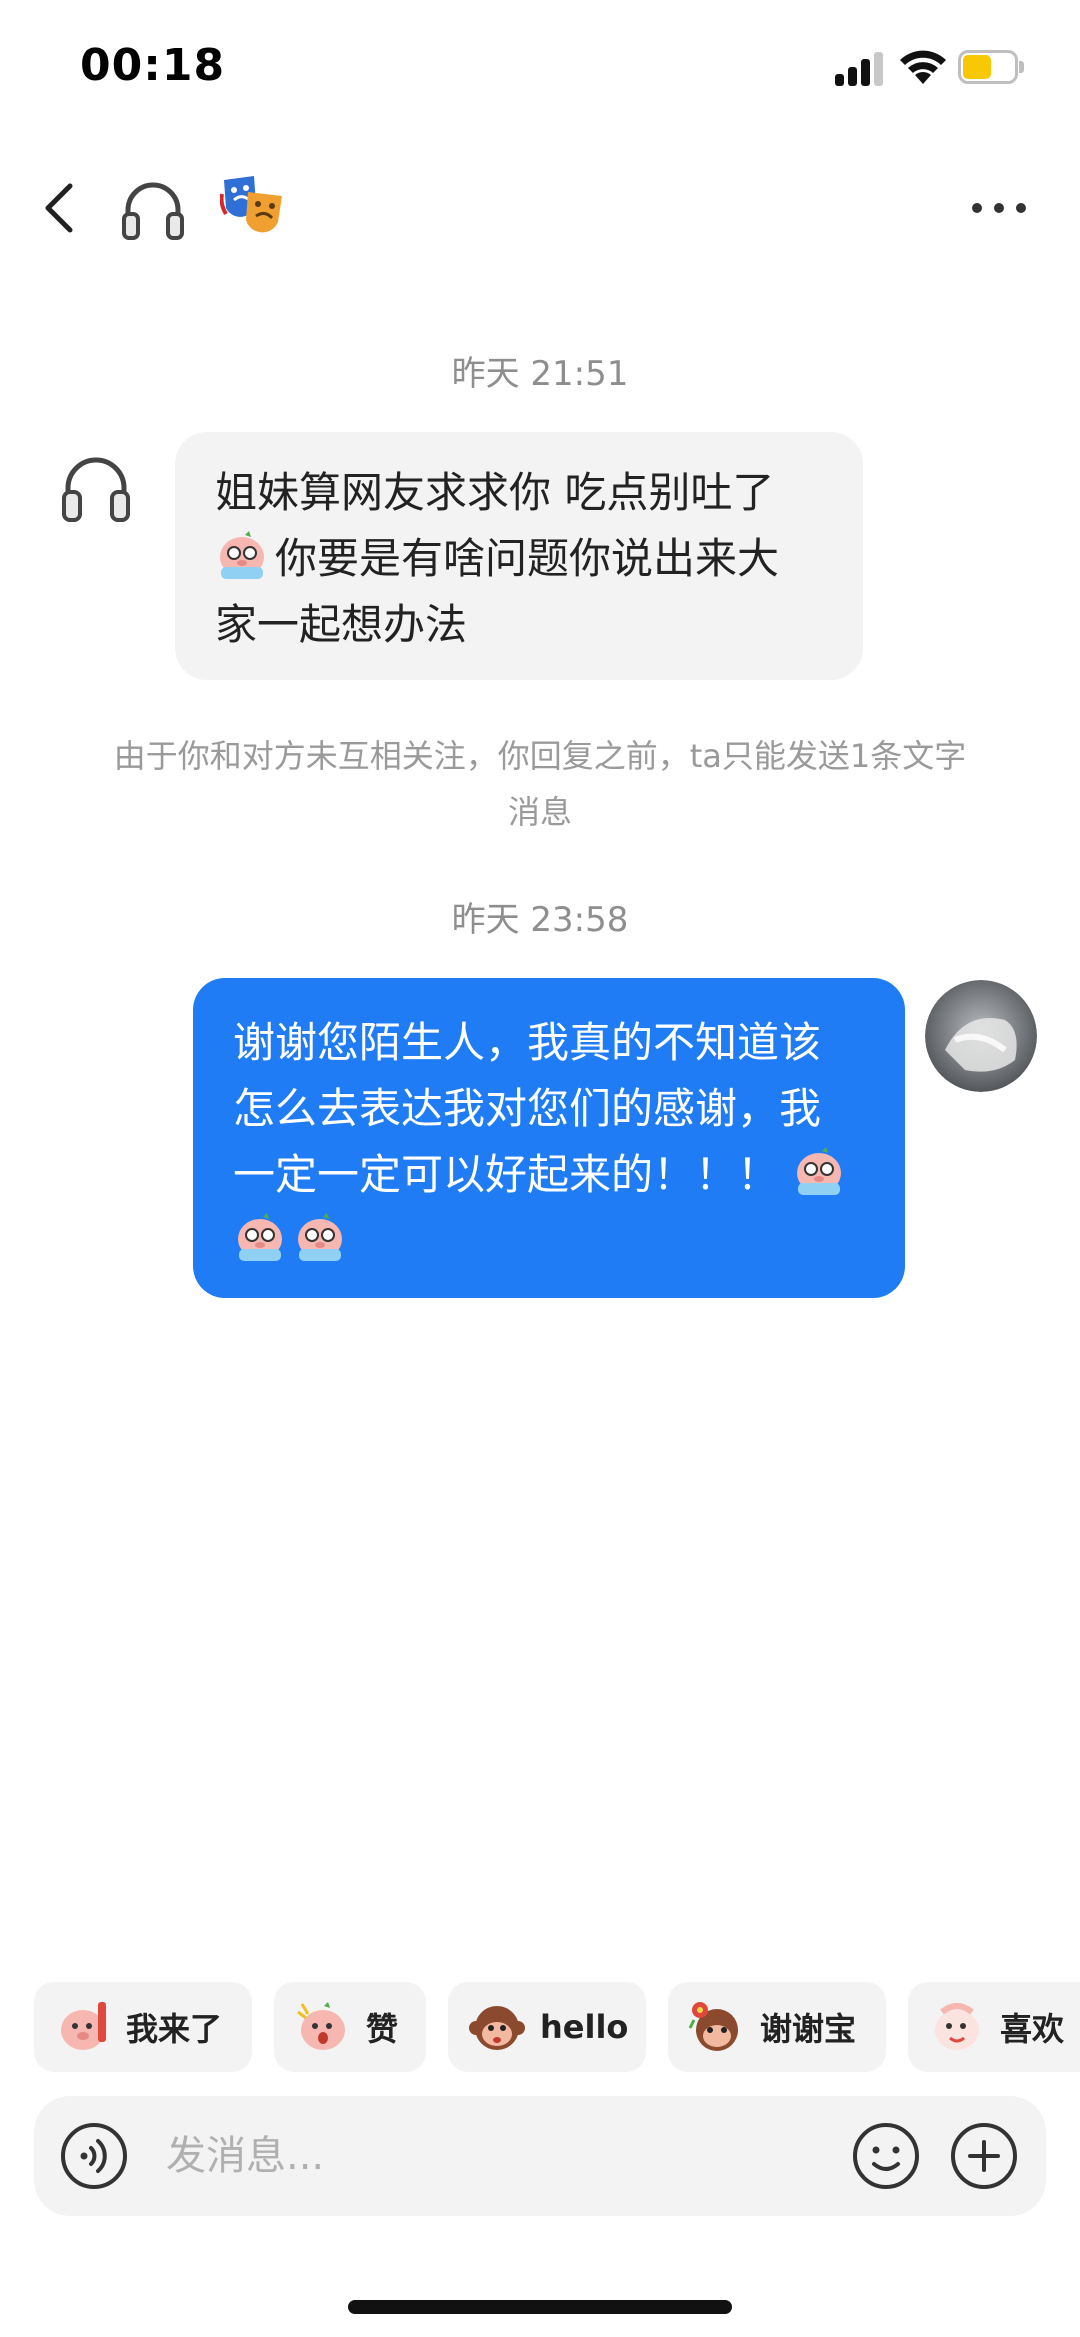 Image resolution: width=1080 pixels, height=2337 pixels. What do you see at coordinates (994, 2027) in the screenshot?
I see `quick-reply-chip: 喜欢` at bounding box center [994, 2027].